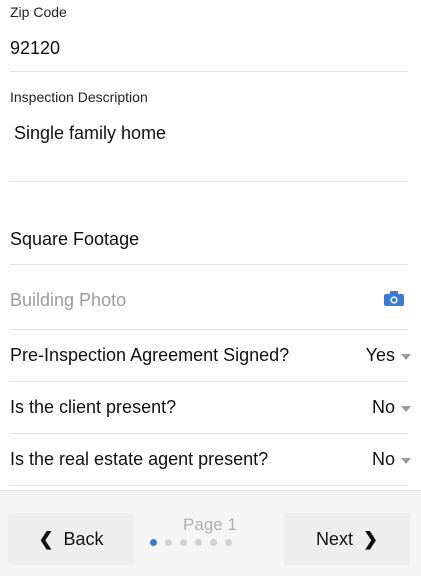 The height and width of the screenshot is (576, 421). I want to click on page-indicator: Page 1, so click(210, 535).